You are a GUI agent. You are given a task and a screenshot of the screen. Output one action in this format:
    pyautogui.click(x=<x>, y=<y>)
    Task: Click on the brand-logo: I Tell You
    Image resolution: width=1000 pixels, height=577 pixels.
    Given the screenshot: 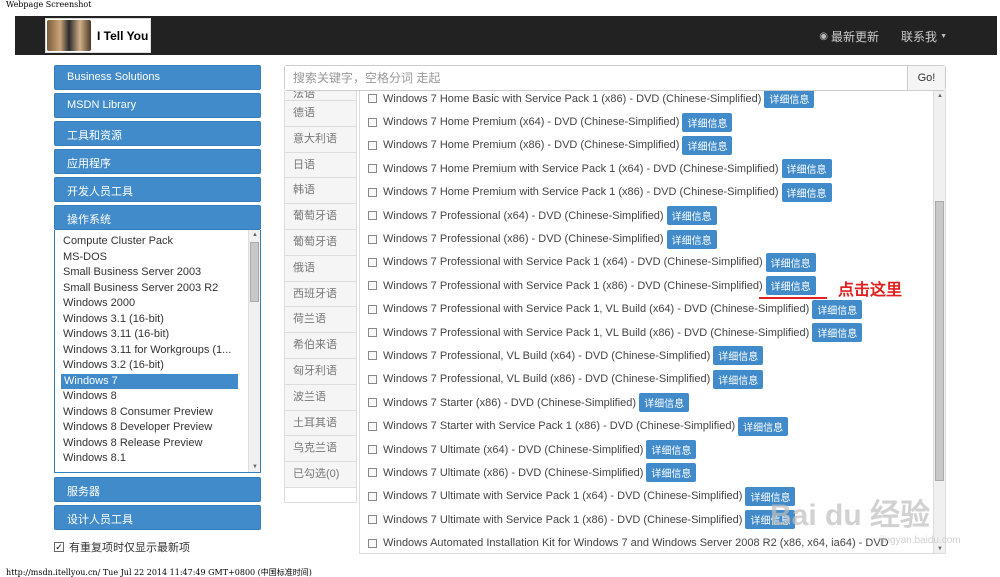 What is the action you would take?
    pyautogui.click(x=98, y=35)
    